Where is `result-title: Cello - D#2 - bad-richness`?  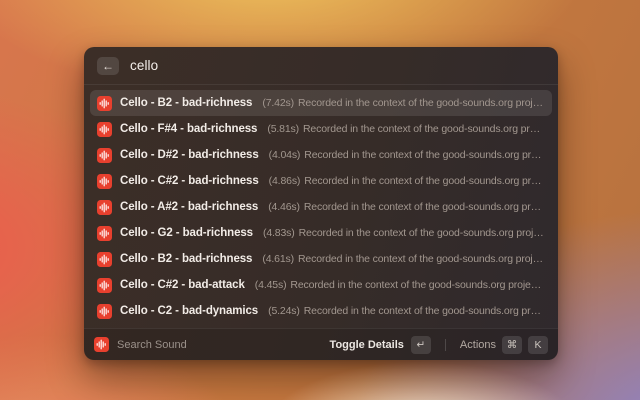 result-title: Cello - D#2 - bad-richness is located at coordinates (189, 155).